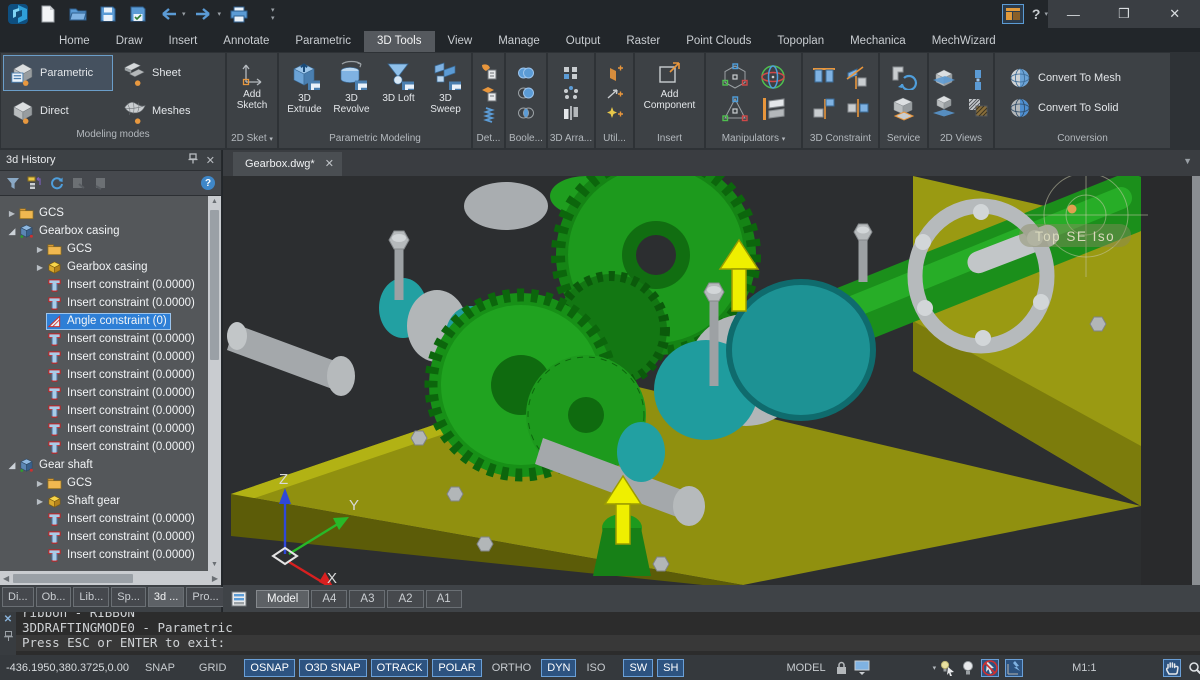 The height and width of the screenshot is (680, 1200). What do you see at coordinates (446, 93) in the screenshot?
I see `sweep-3d-button: 3D Sweep` at bounding box center [446, 93].